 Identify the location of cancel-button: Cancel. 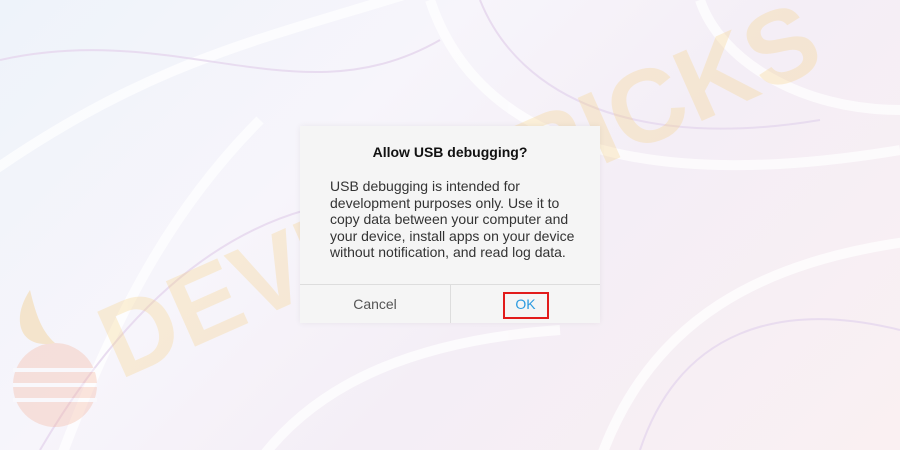
(375, 304).